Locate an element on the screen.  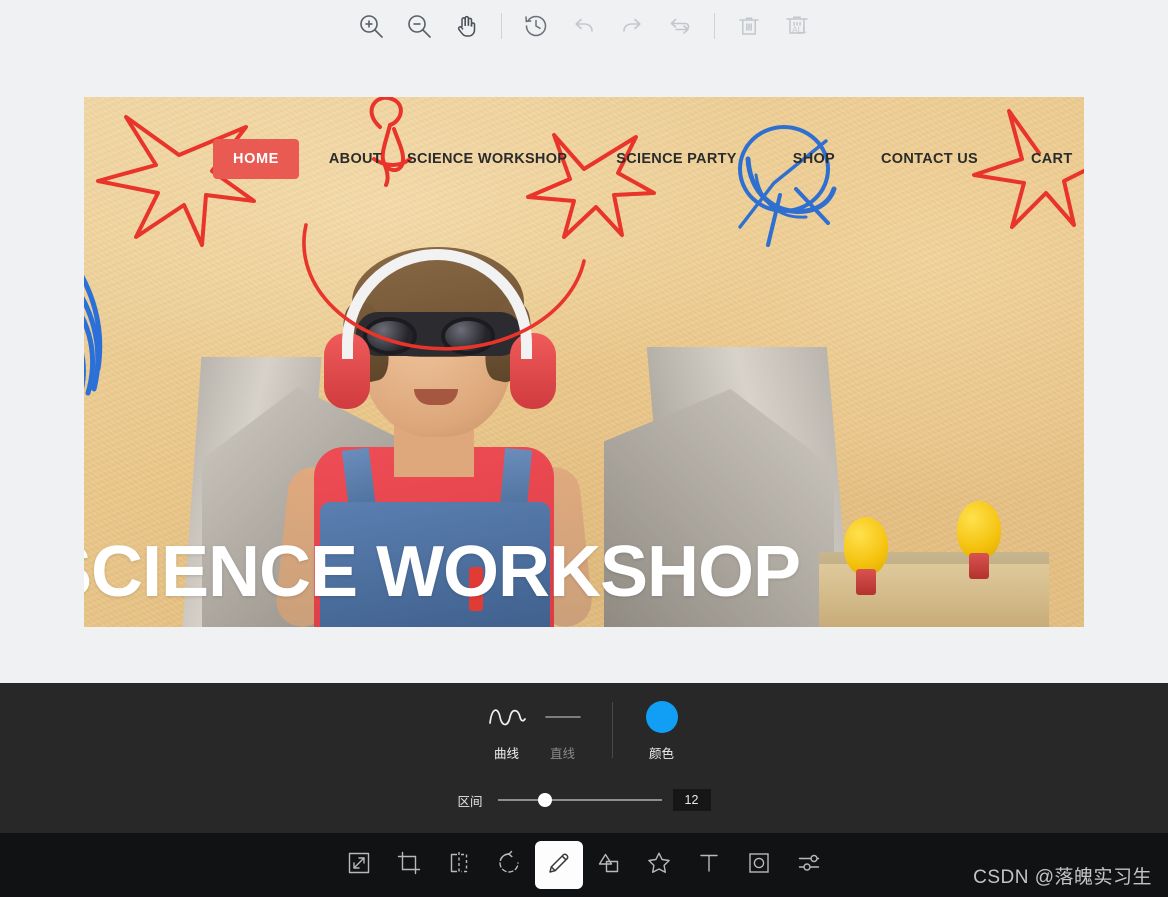
brush-color-label: 颜色 is located at coordinates (661, 754).